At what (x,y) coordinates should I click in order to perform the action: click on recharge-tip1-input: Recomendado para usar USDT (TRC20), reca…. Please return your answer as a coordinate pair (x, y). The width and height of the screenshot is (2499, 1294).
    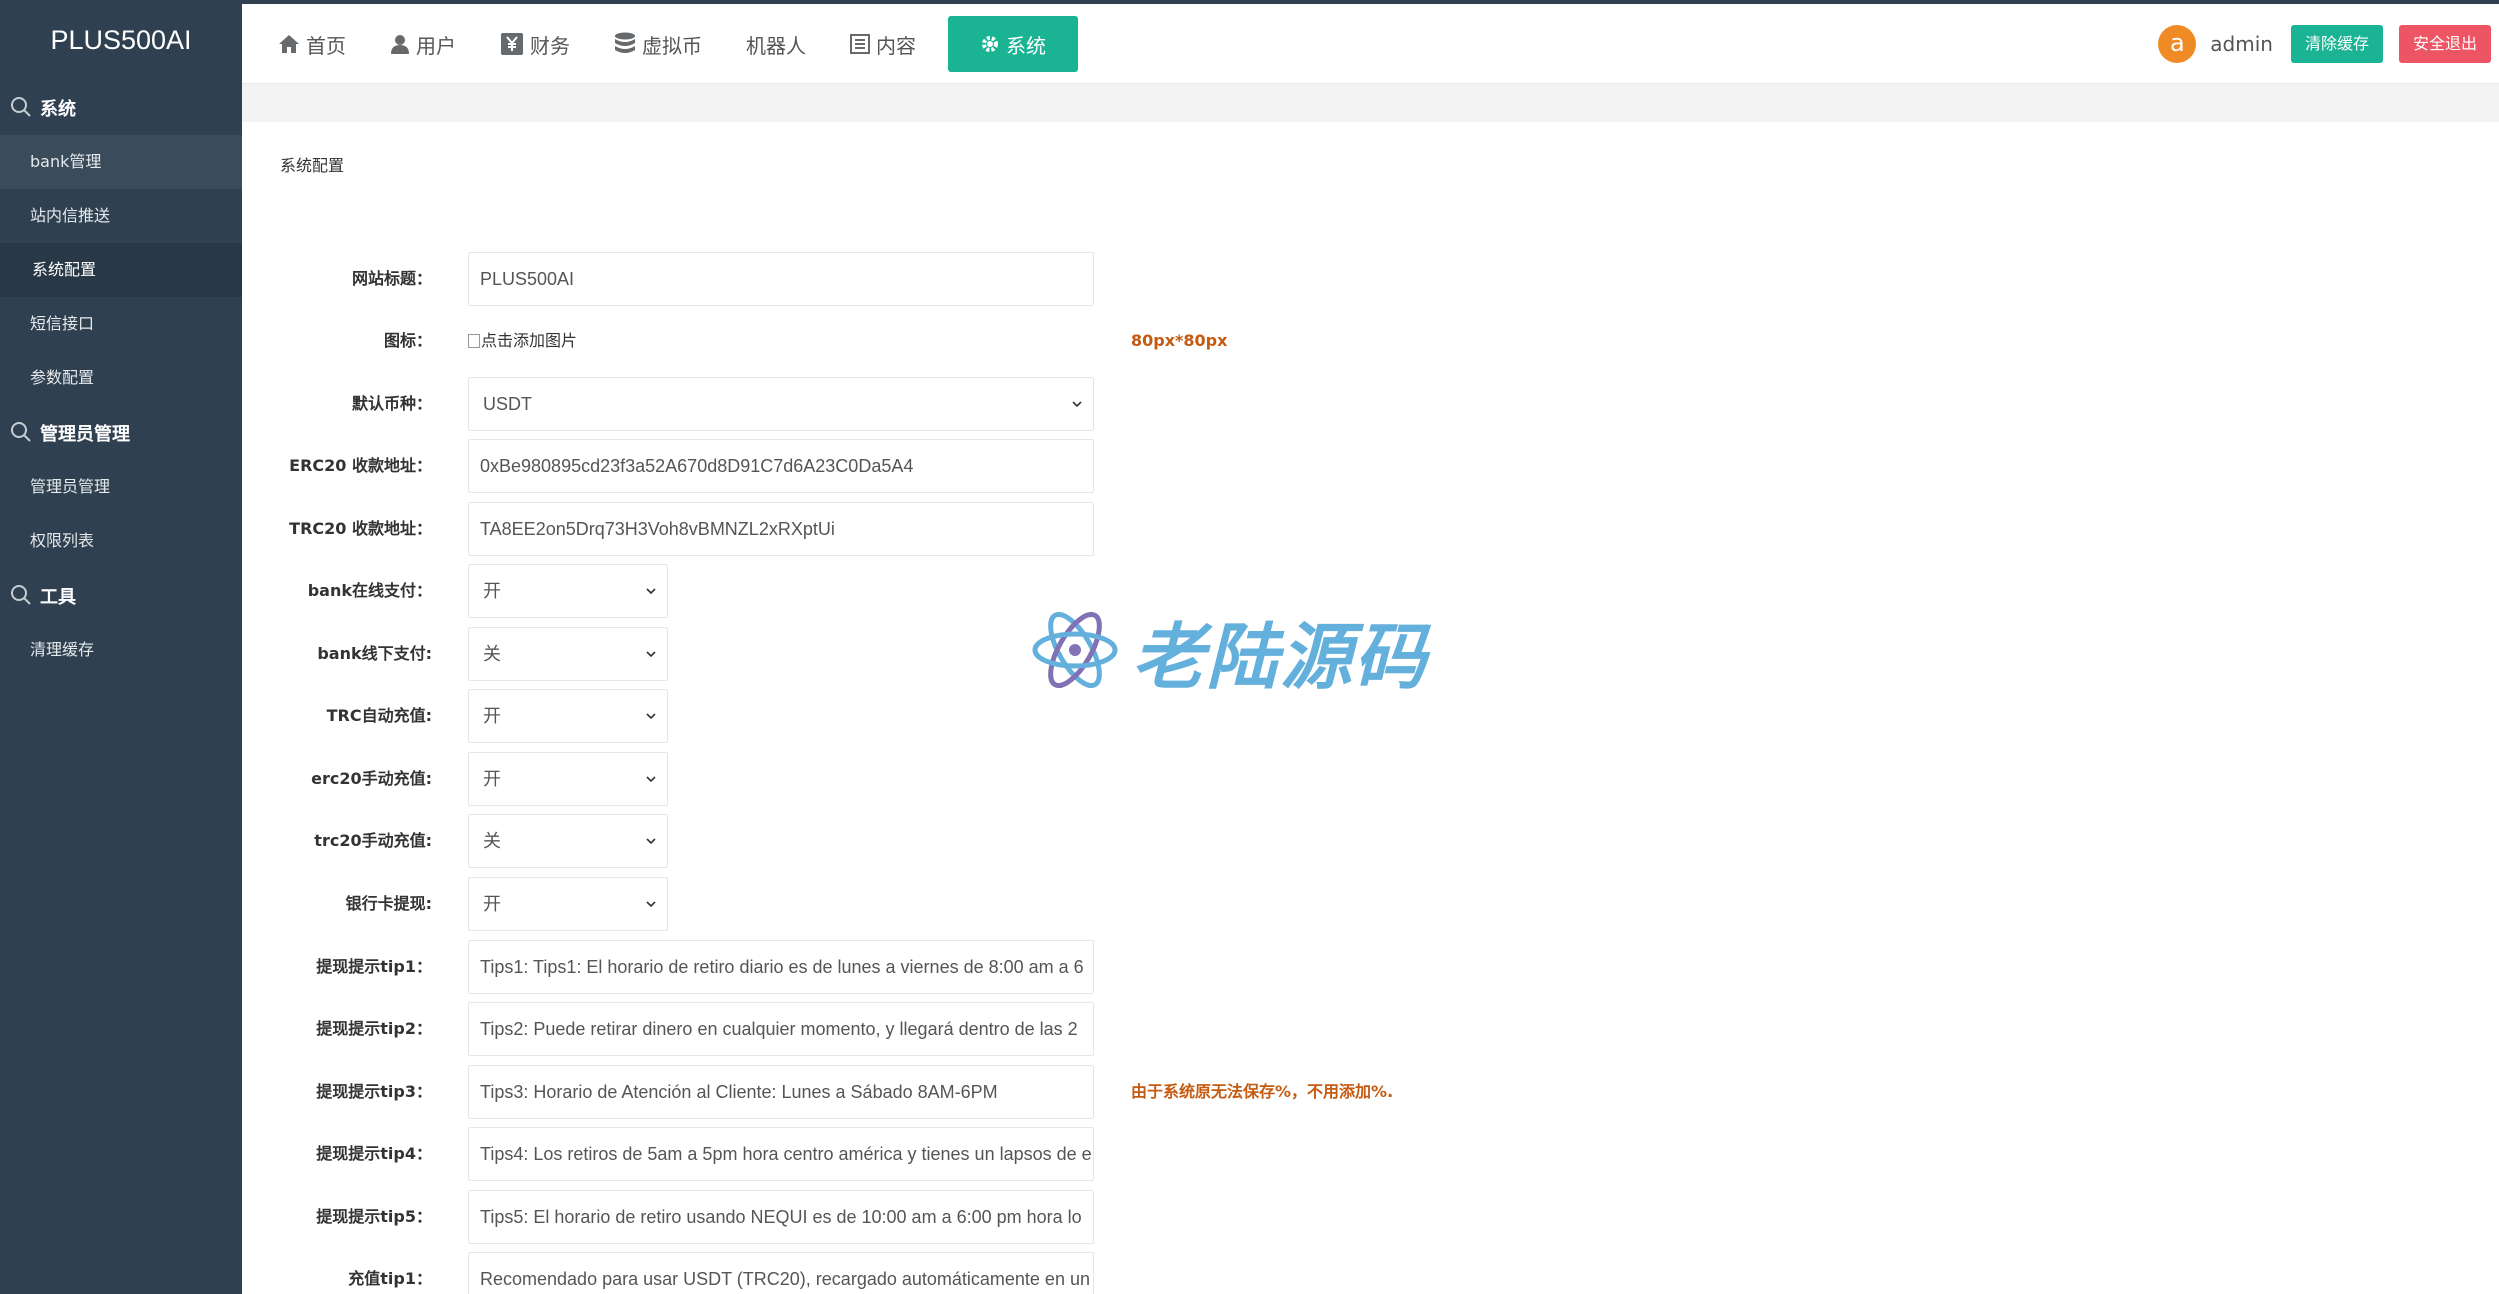
    Looking at the image, I should click on (781, 1273).